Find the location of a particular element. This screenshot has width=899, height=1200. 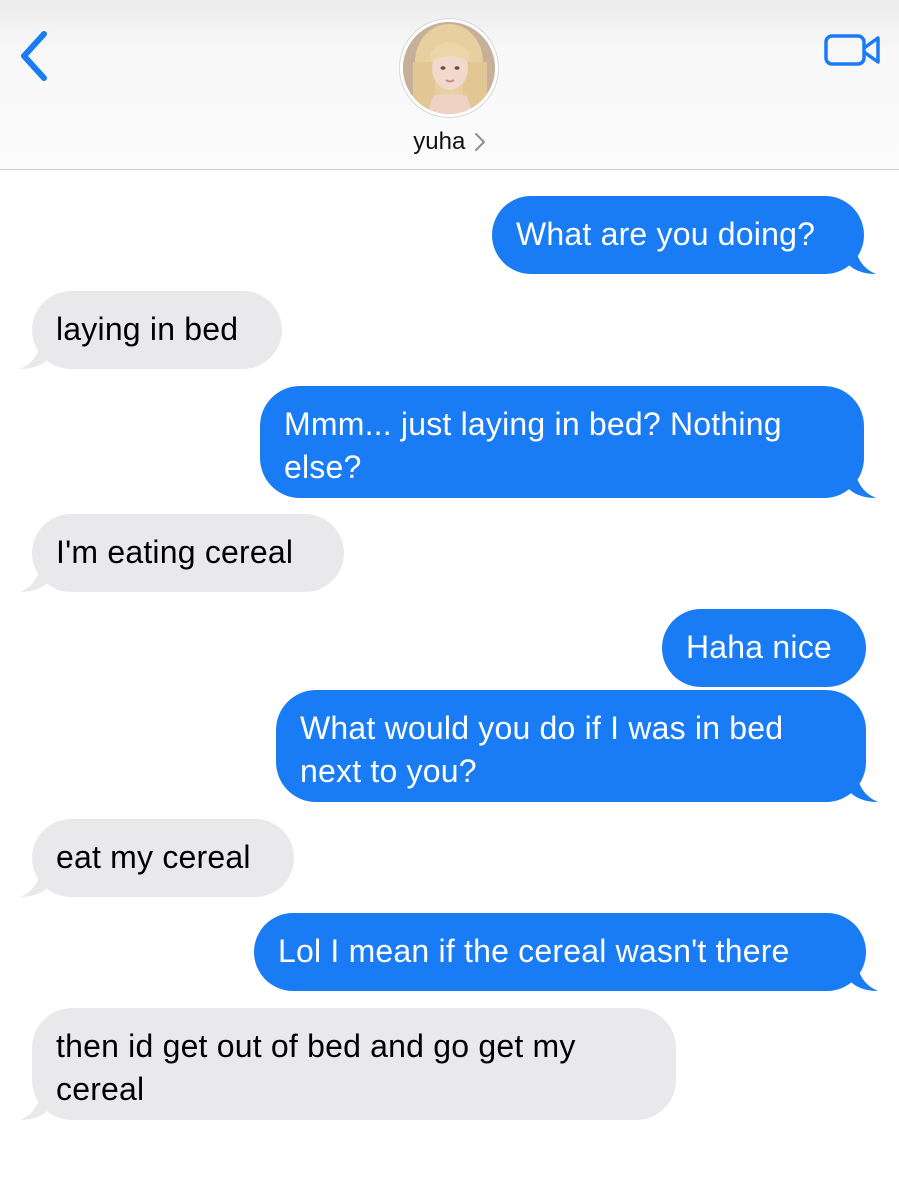

message-text: laying in bed is located at coordinates (147, 329).